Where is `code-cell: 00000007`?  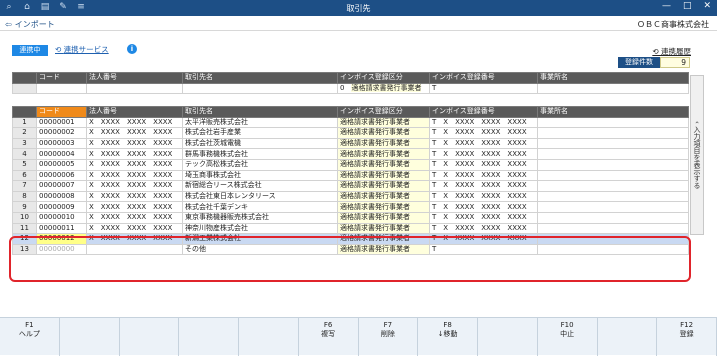
code-cell: 00000007 is located at coordinates (61, 186).